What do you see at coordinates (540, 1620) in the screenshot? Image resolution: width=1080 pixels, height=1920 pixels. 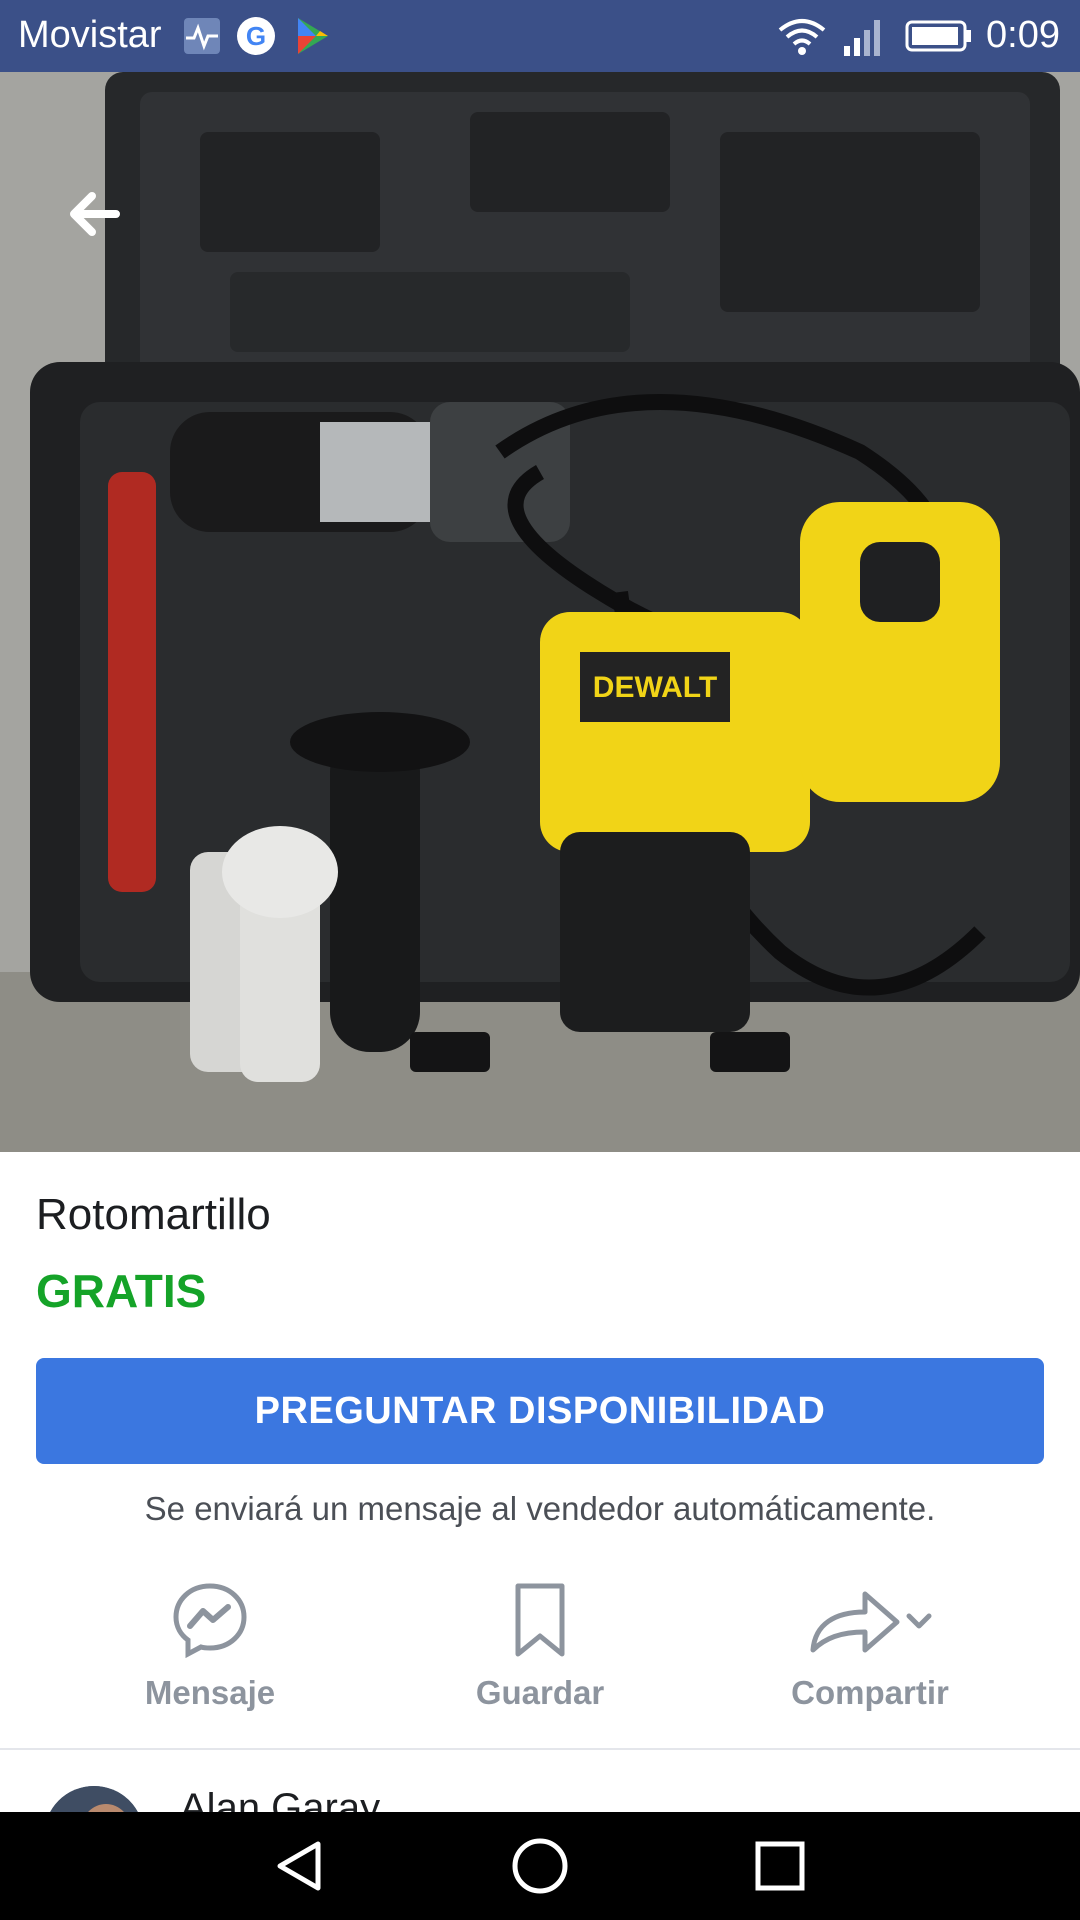 I see `bookmark-icon` at bounding box center [540, 1620].